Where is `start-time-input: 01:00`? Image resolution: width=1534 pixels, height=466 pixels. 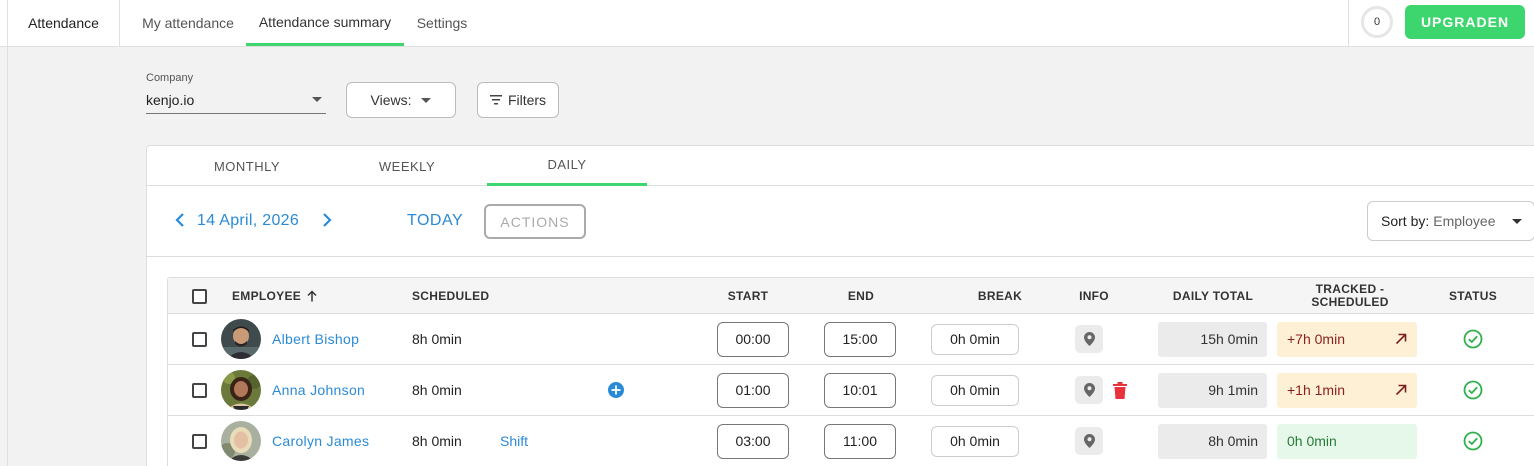
start-time-input: 01:00 is located at coordinates (753, 390).